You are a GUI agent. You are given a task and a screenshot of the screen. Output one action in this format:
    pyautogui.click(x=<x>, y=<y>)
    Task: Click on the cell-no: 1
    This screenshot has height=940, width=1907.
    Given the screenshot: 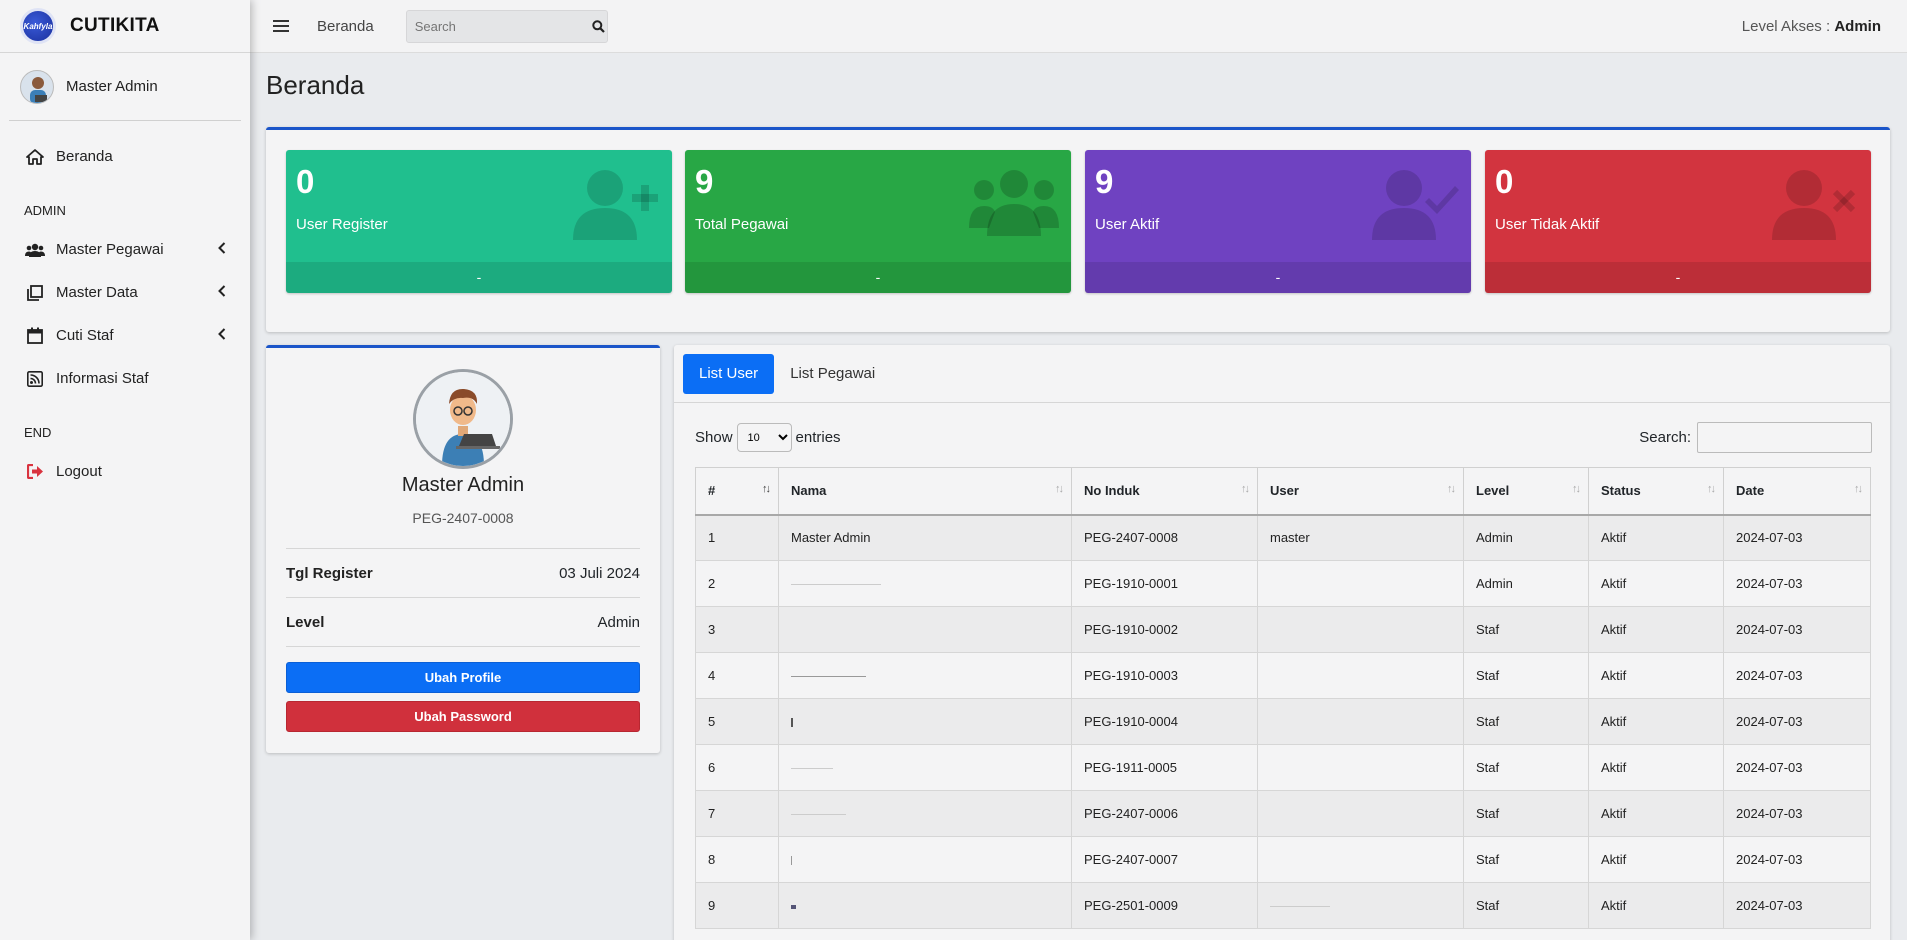 What is the action you would take?
    pyautogui.click(x=737, y=537)
    